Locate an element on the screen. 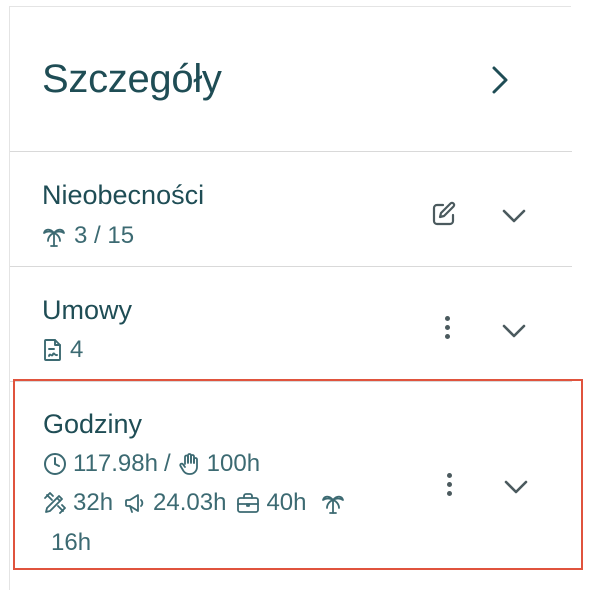 Image resolution: width=590 pixels, height=590 pixels. hours-item-4: 16h is located at coordinates (71, 542).